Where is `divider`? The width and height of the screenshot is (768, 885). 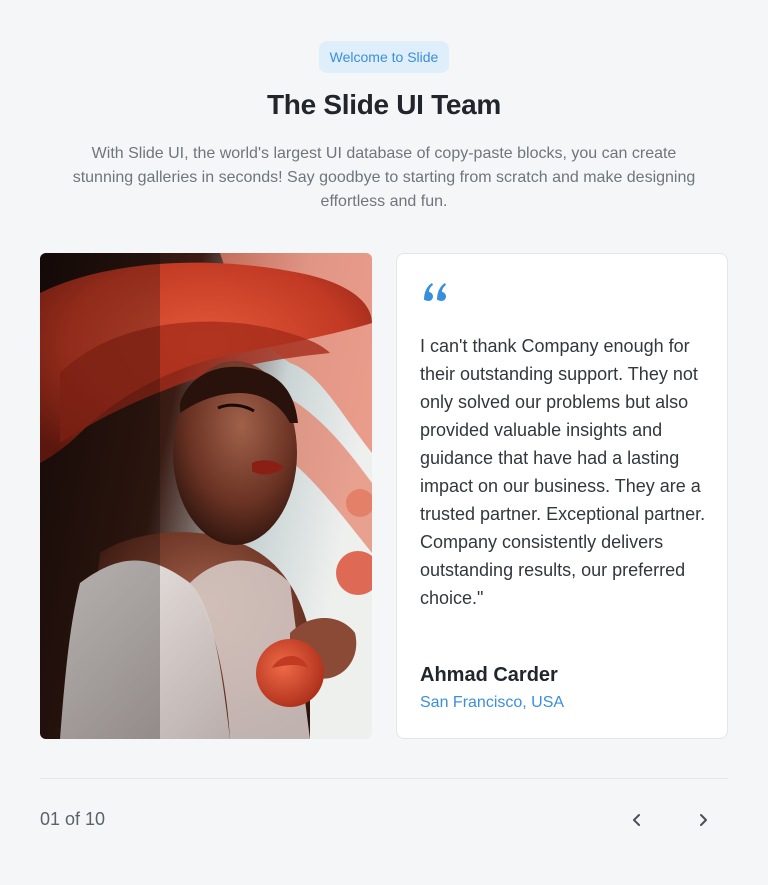
divider is located at coordinates (384, 778).